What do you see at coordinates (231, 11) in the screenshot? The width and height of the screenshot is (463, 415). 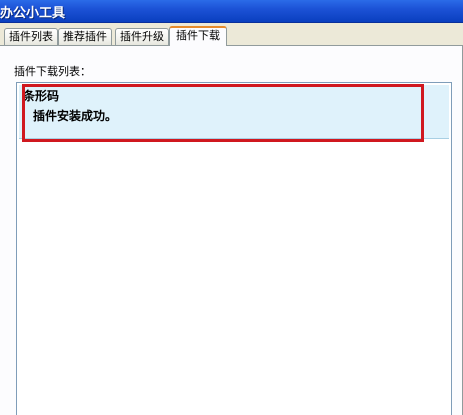 I see `title-bar: 办公小工具` at bounding box center [231, 11].